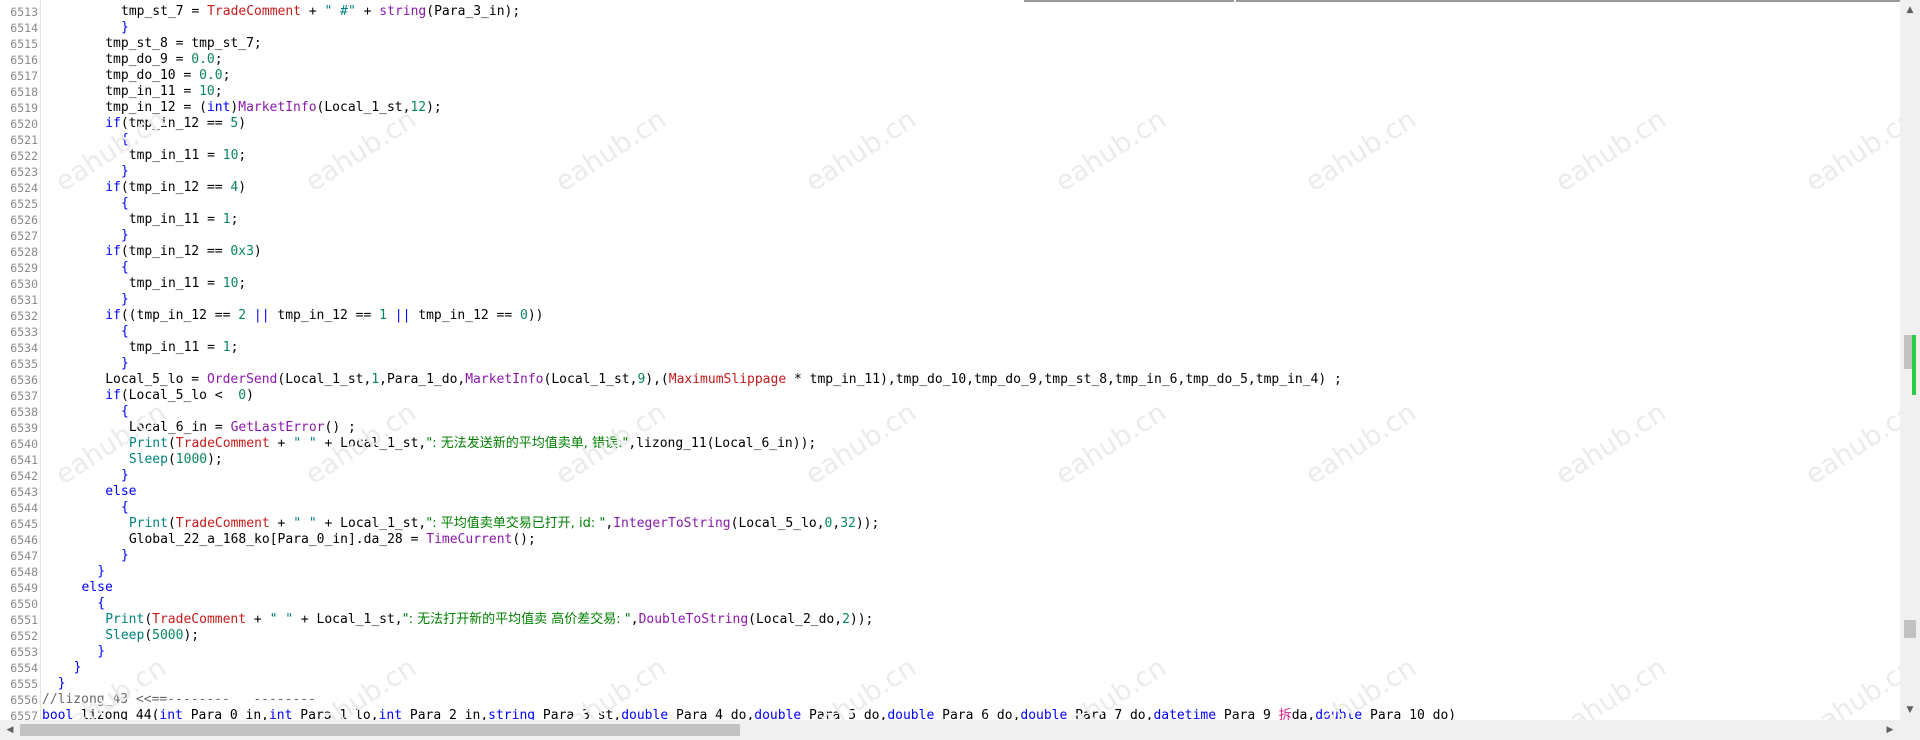 This screenshot has width=1920, height=740. I want to click on code-line: tmp_do_9 = 0.0;, so click(163, 60).